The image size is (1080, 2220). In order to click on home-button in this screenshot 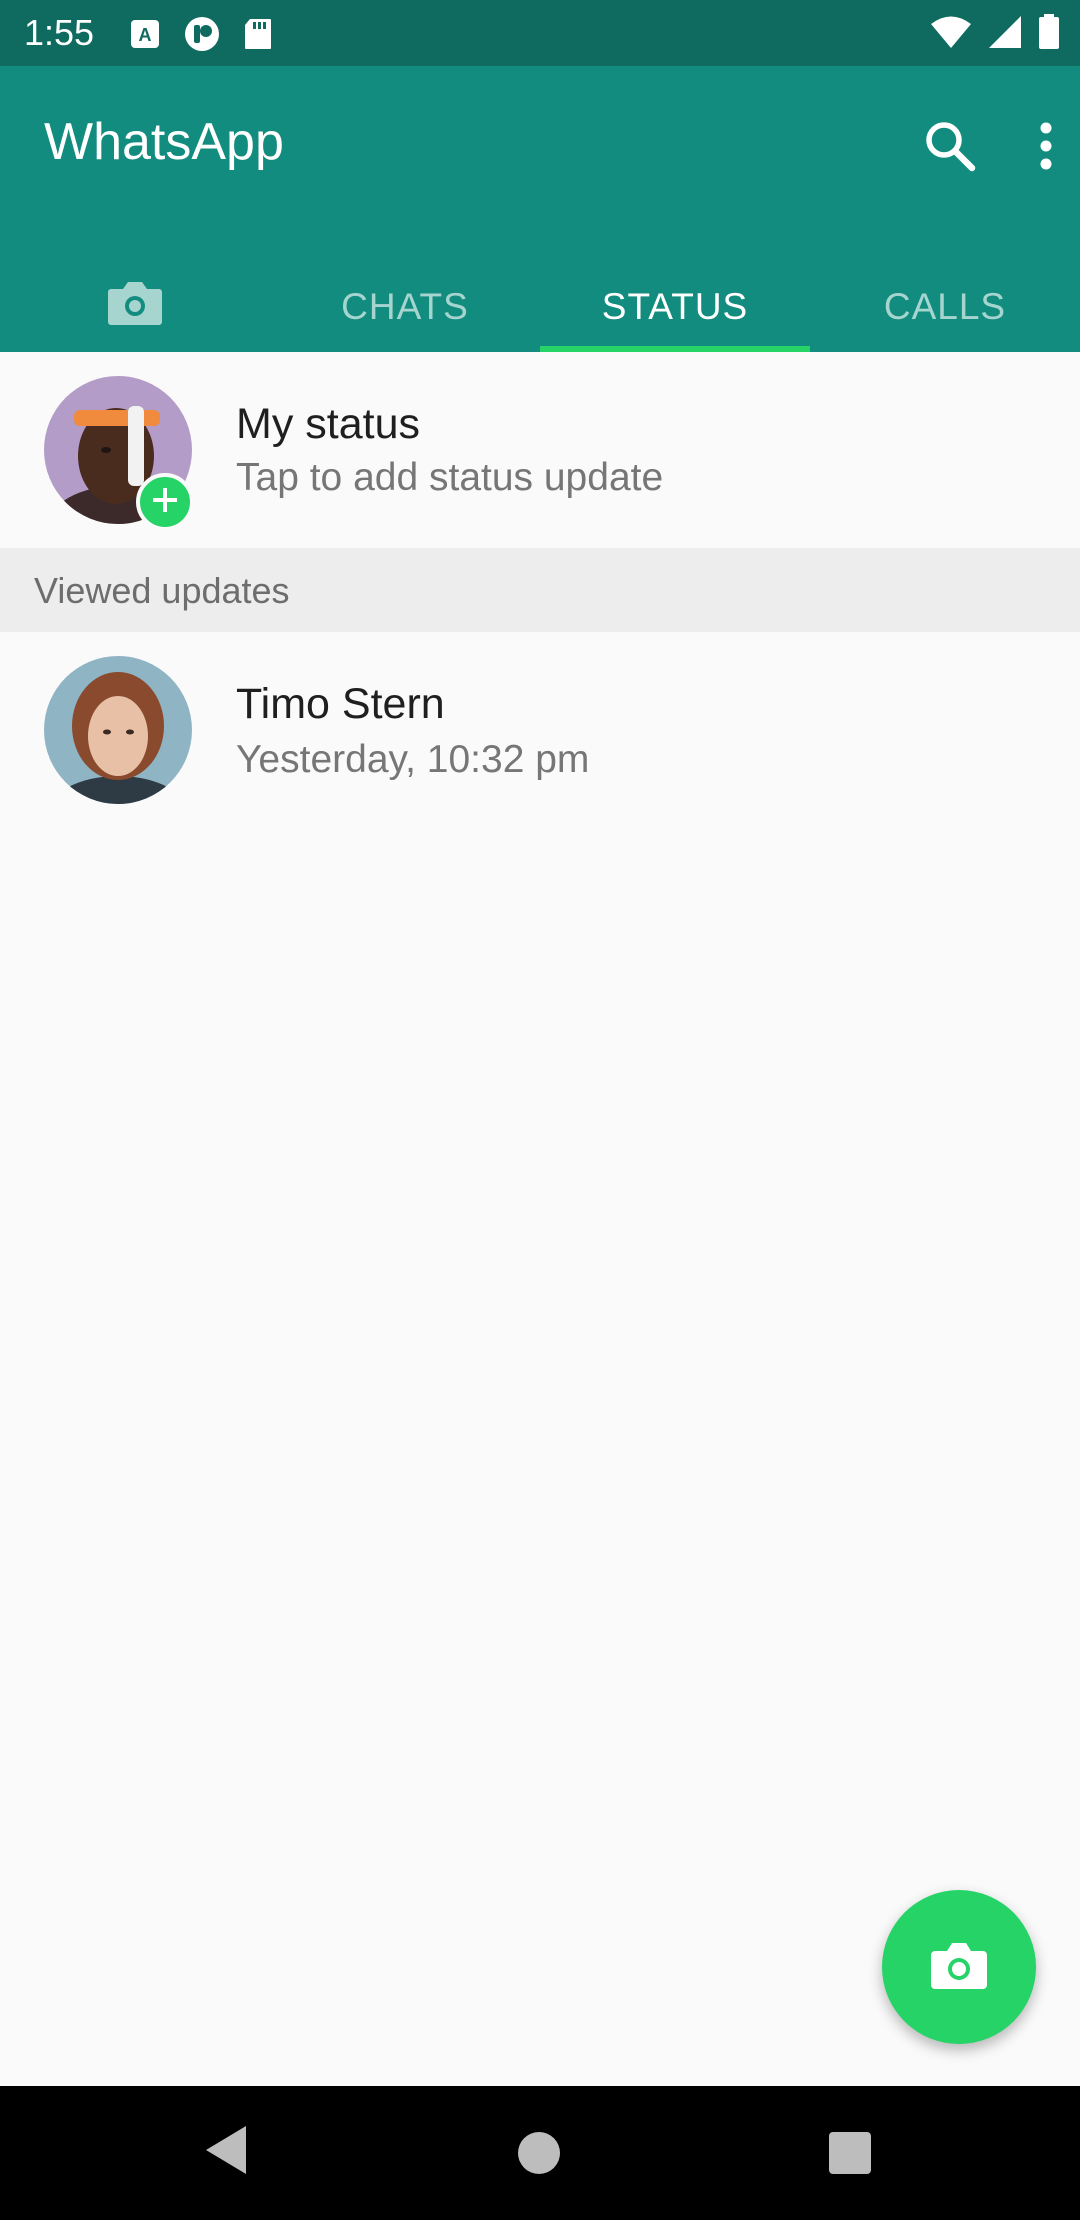, I will do `click(539, 2153)`.